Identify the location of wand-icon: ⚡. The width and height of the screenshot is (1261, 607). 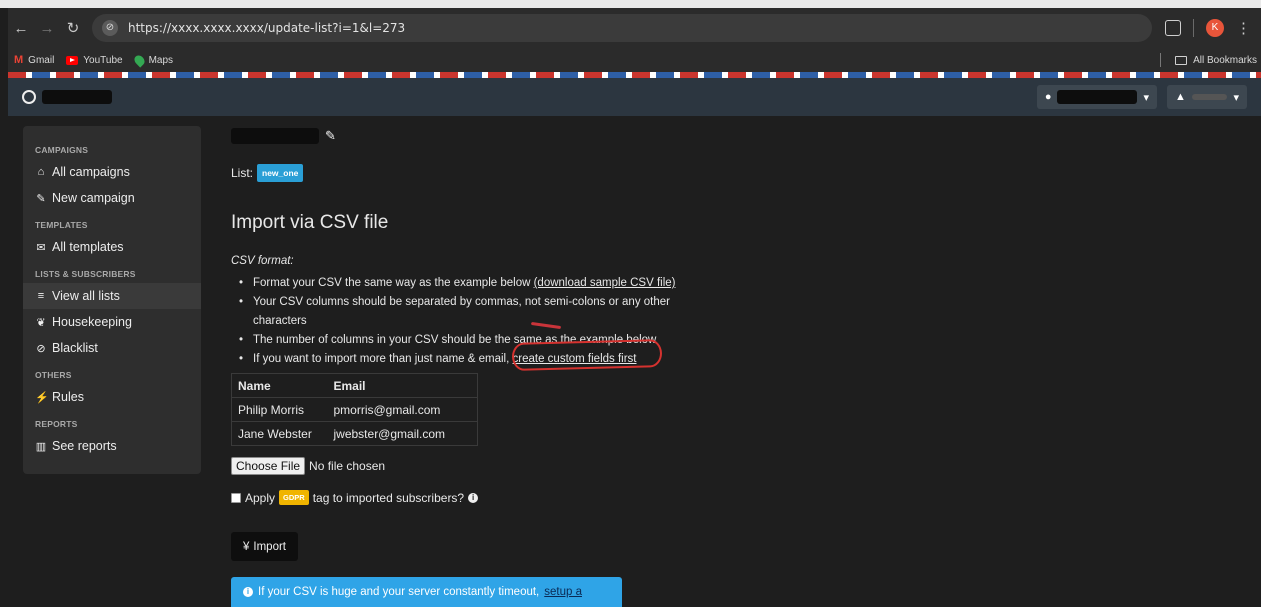
(42, 397).